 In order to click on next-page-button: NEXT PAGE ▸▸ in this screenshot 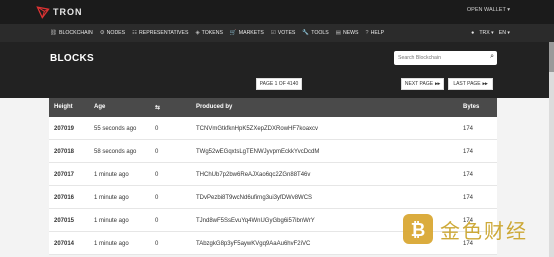, I will do `click(422, 84)`.